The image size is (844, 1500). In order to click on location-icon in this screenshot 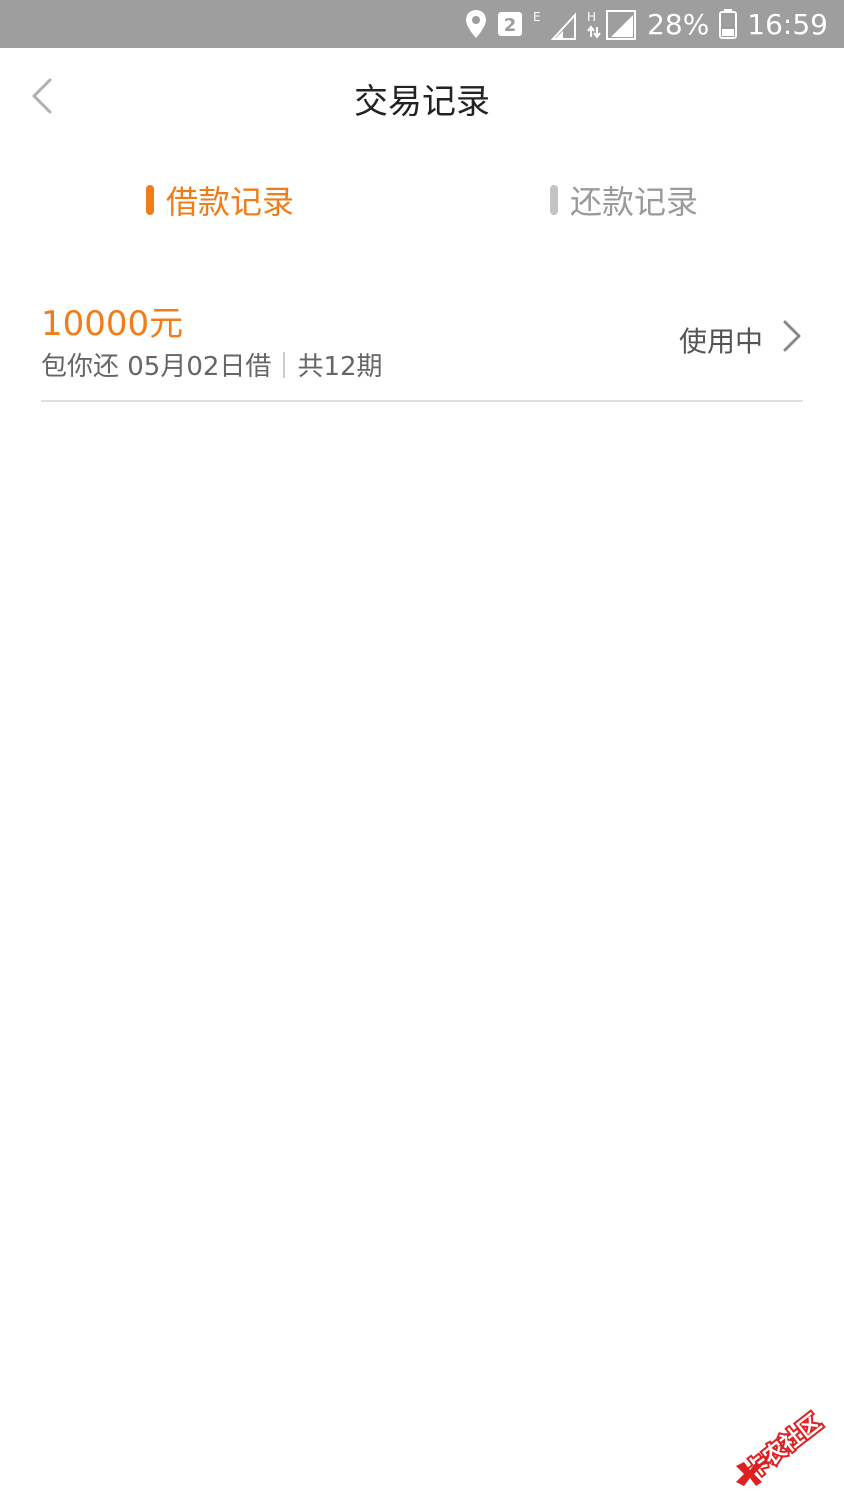, I will do `click(476, 24)`.